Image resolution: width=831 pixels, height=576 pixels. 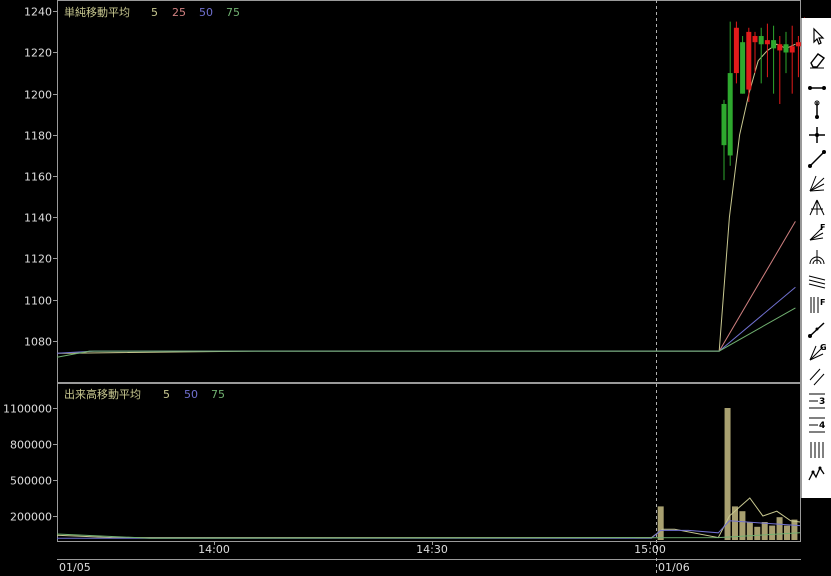 I want to click on price-legend-ma75: 75, so click(x=233, y=12).